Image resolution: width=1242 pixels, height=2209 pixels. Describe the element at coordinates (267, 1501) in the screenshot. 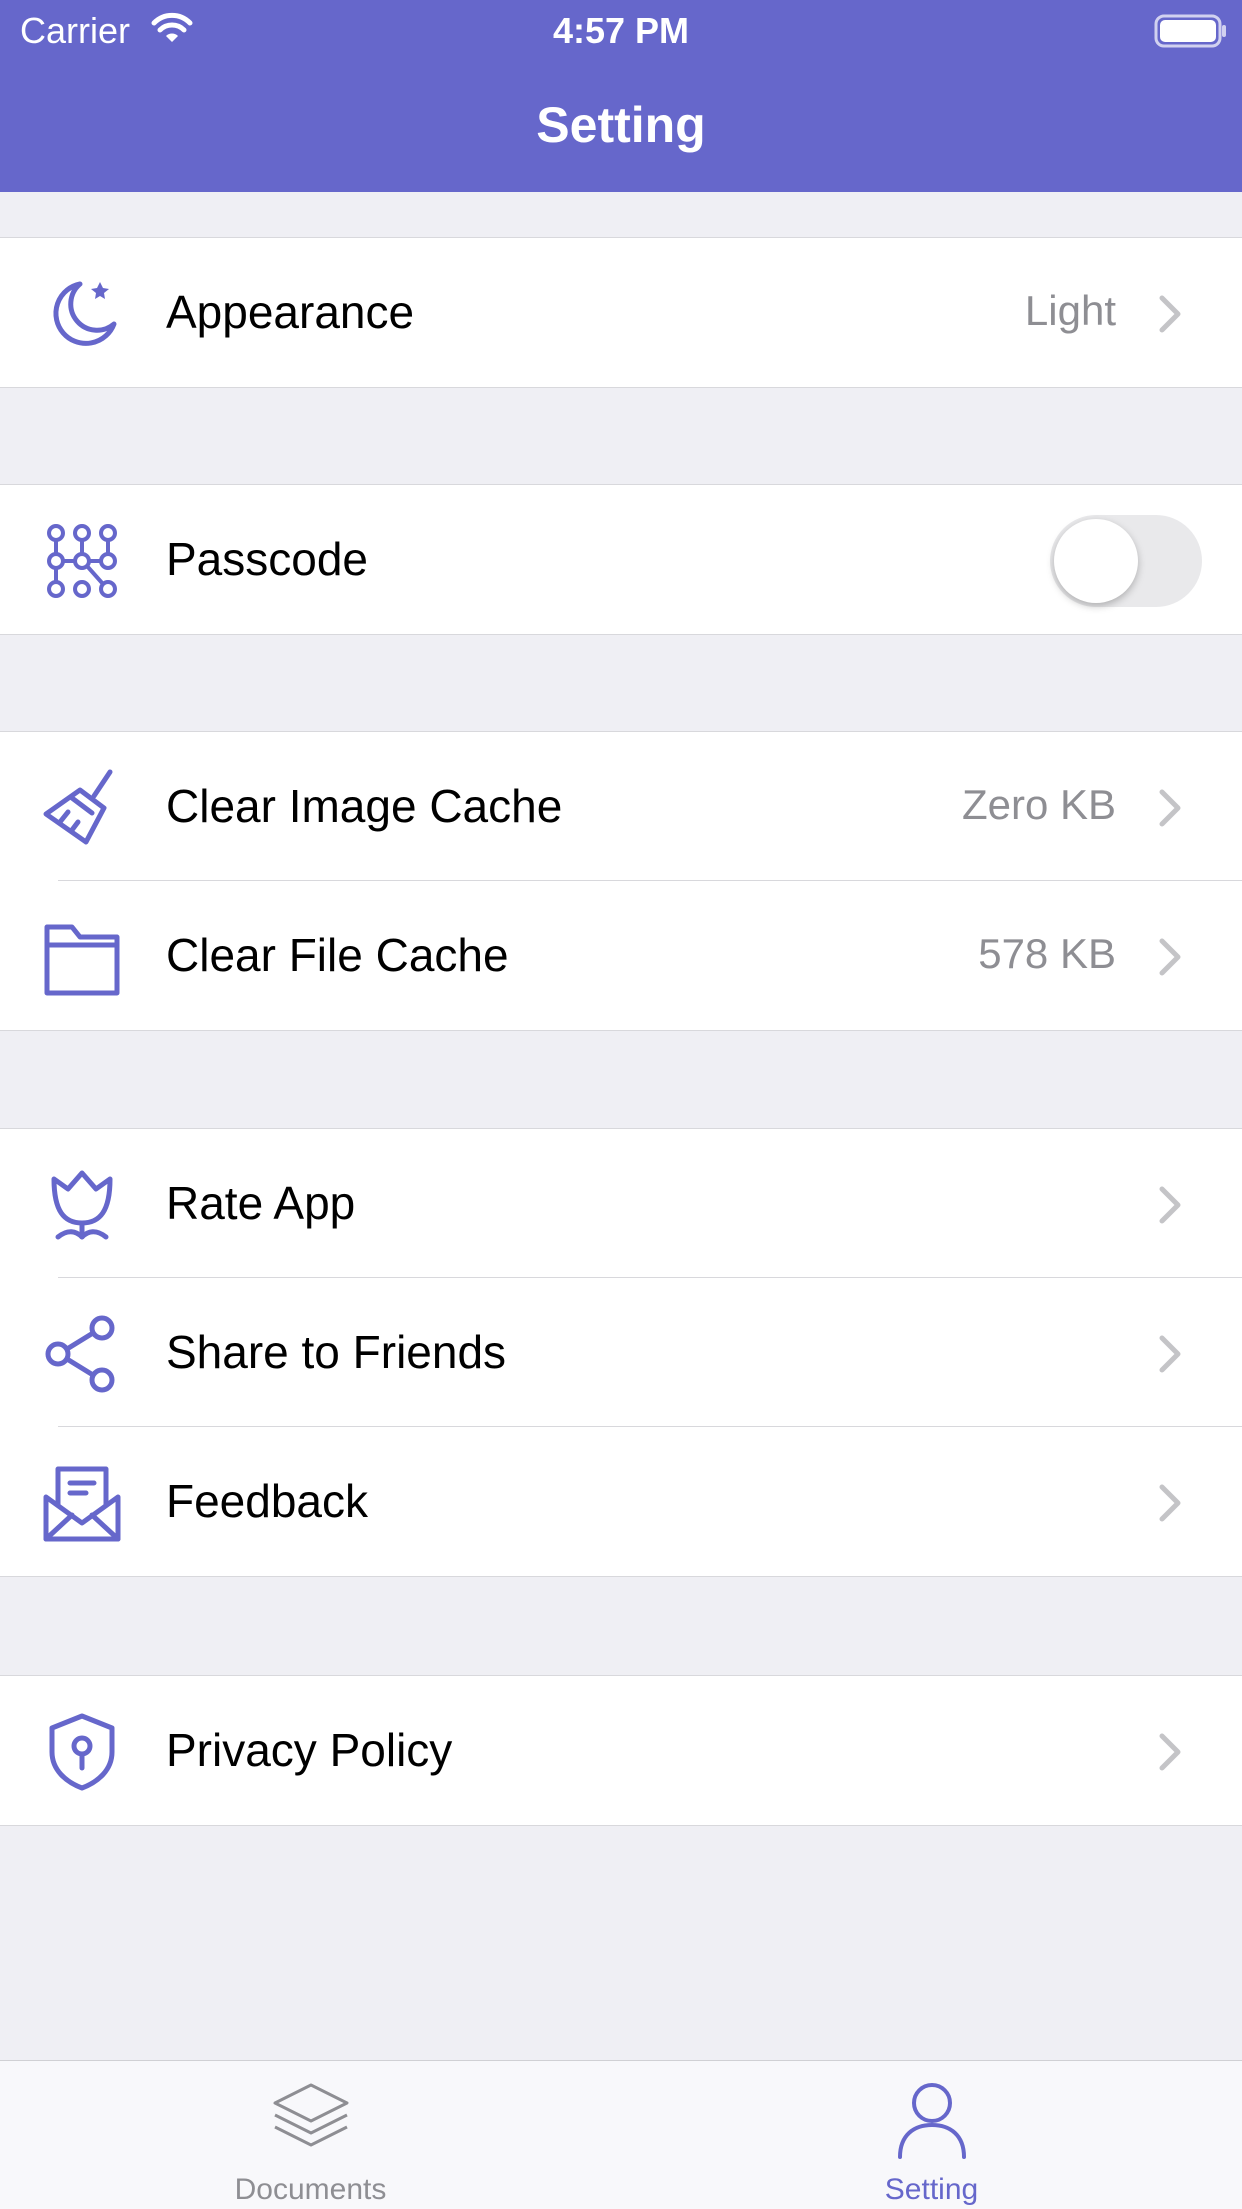

I see `feedback-label: Feedback` at that location.